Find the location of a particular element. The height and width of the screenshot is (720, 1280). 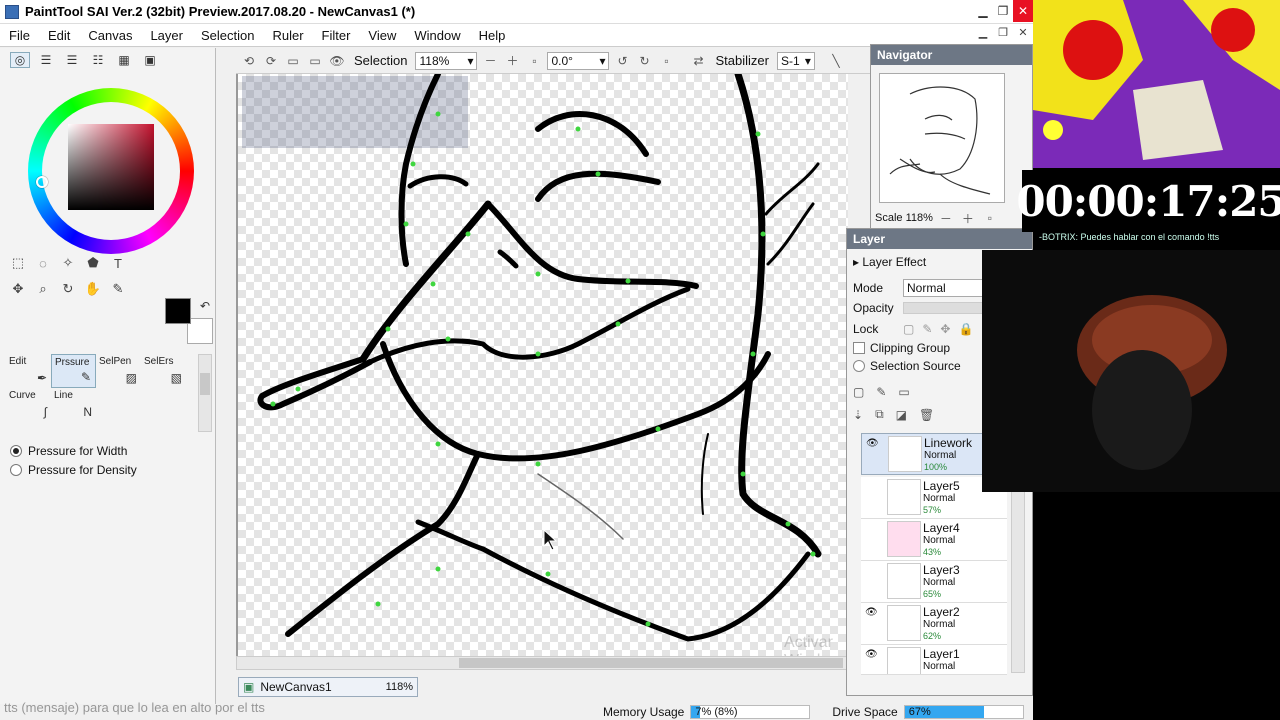

straight-line-icon: ╲ is located at coordinates (836, 61).